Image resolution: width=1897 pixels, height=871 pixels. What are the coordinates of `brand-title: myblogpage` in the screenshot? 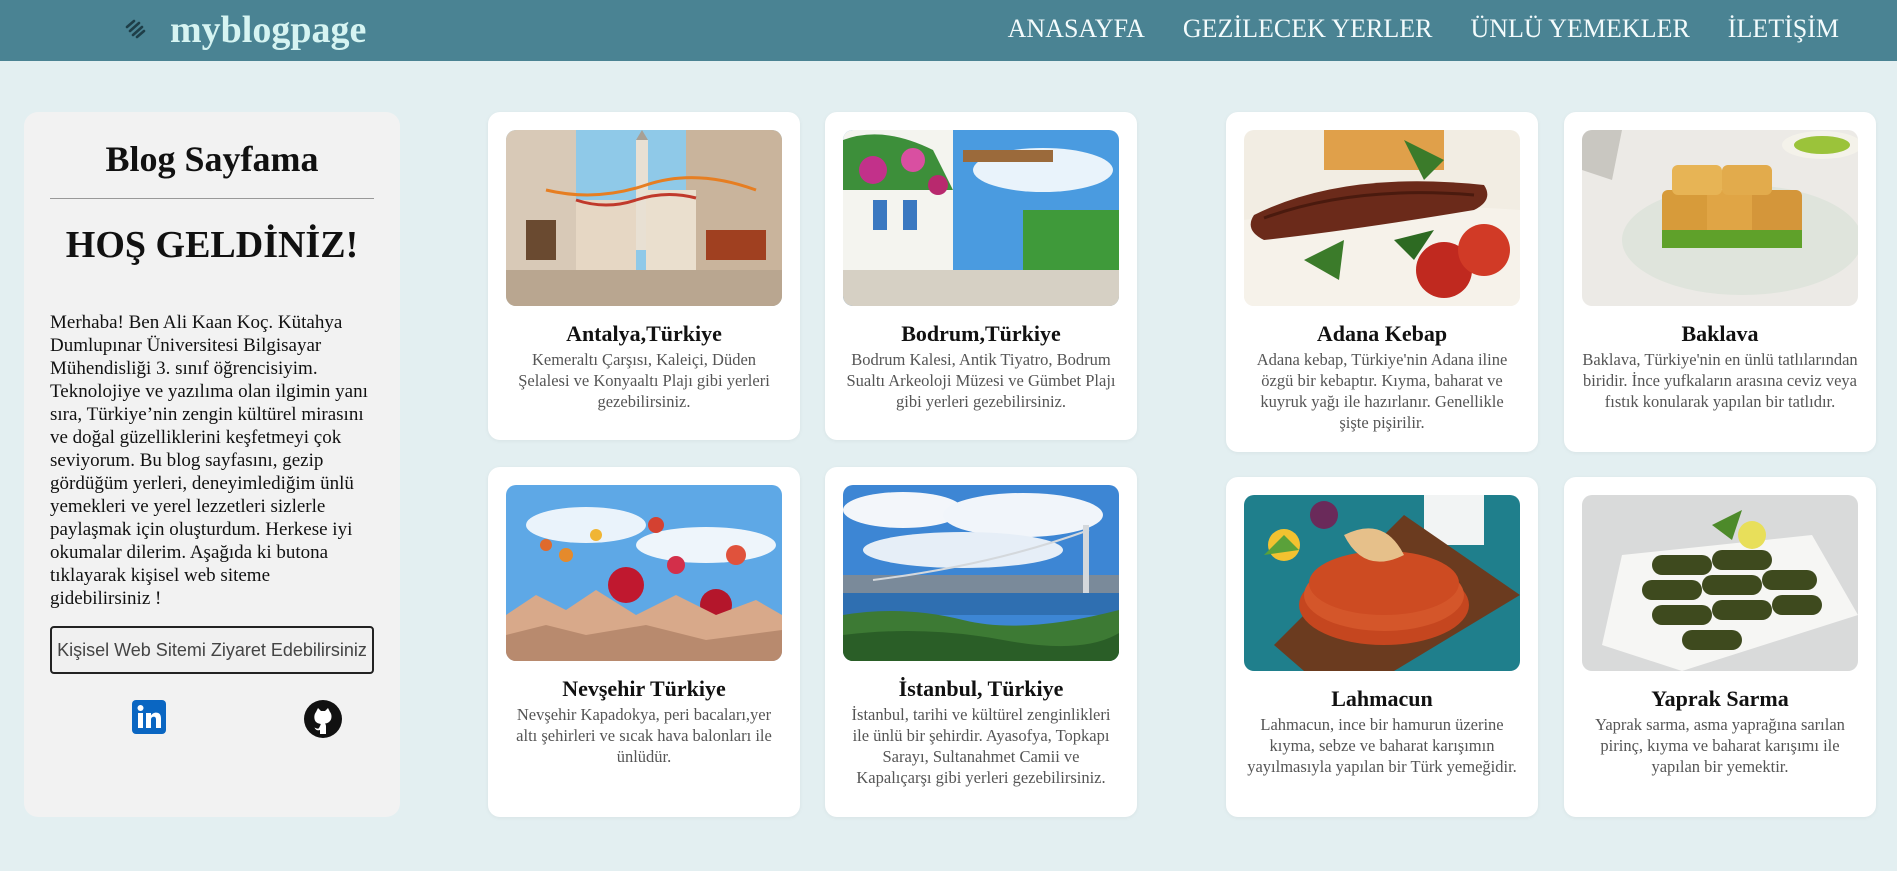 It's located at (268, 30).